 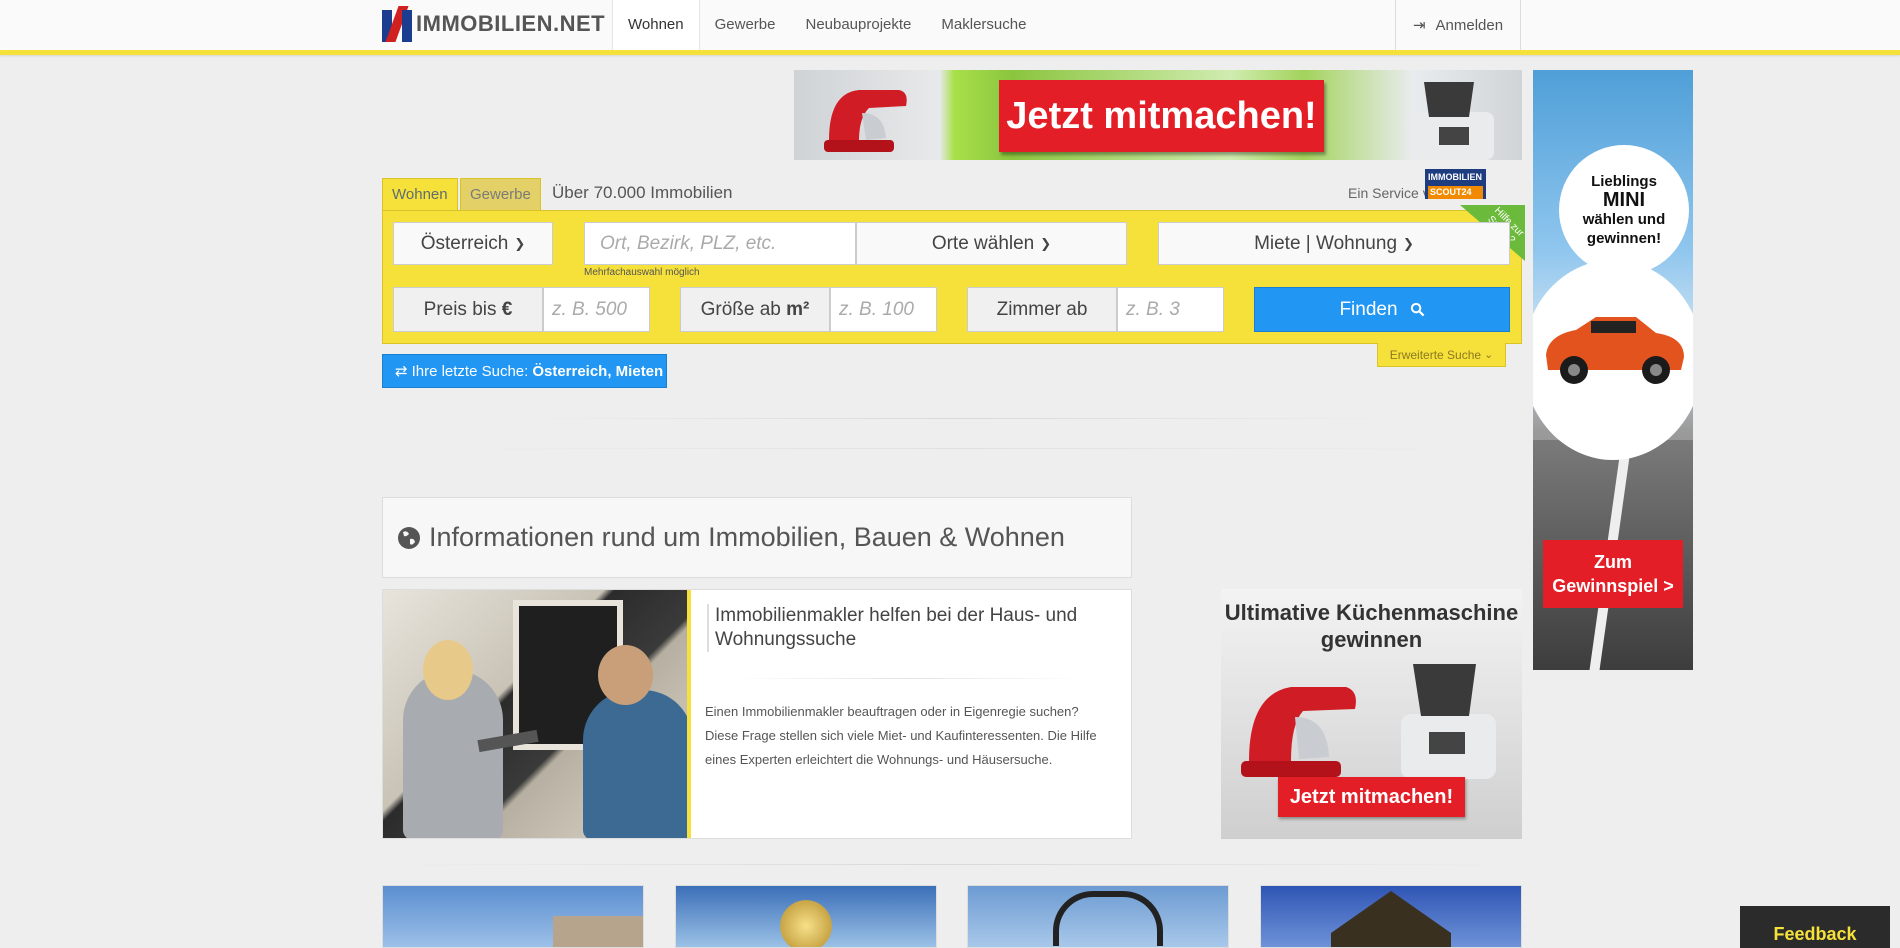 I want to click on price-input: z. B. 500, so click(x=596, y=309).